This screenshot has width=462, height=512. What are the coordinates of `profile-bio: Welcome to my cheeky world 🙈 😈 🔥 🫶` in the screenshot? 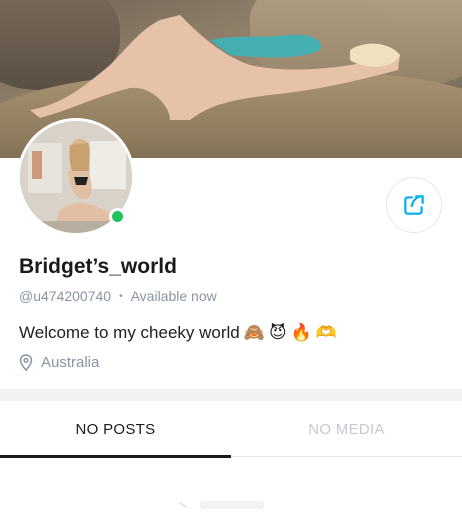 It's located at (178, 333).